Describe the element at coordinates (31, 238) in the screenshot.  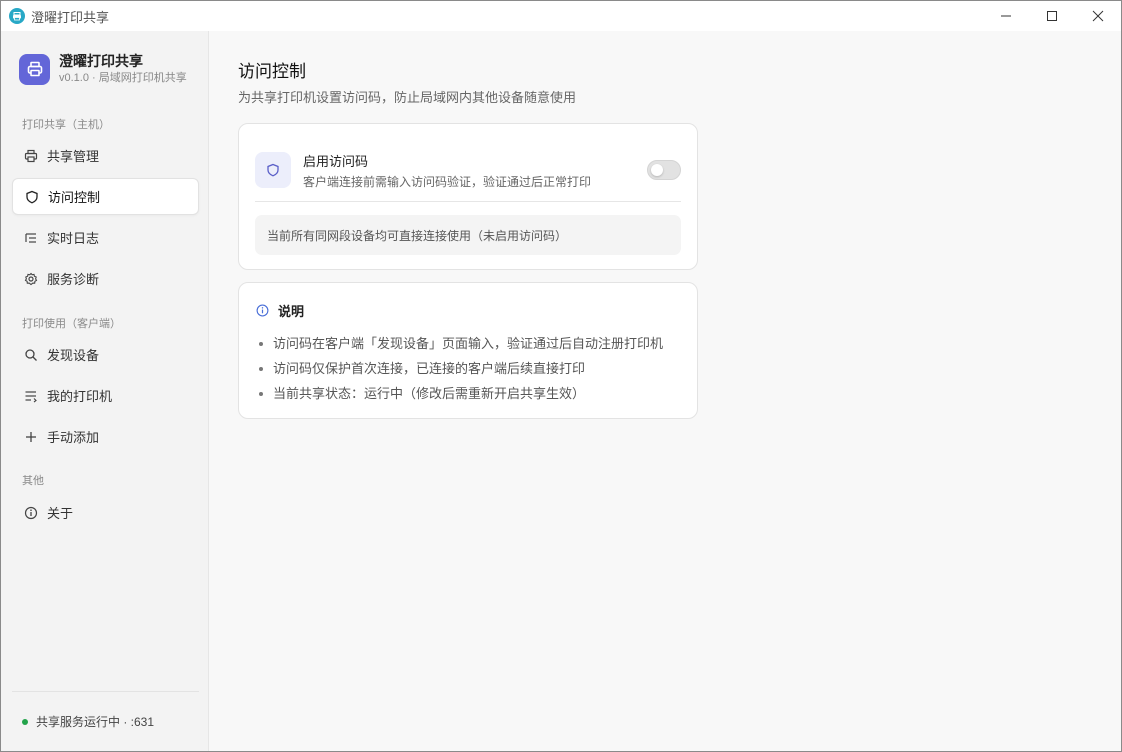
I see `list-icon` at that location.